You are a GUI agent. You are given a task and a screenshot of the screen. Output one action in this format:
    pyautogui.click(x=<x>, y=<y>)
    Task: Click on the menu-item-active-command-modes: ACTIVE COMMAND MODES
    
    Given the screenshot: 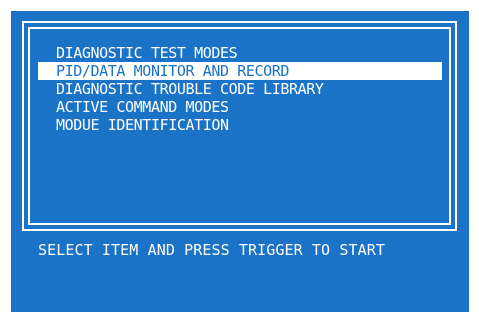 What is the action you would take?
    pyautogui.click(x=240, y=107)
    